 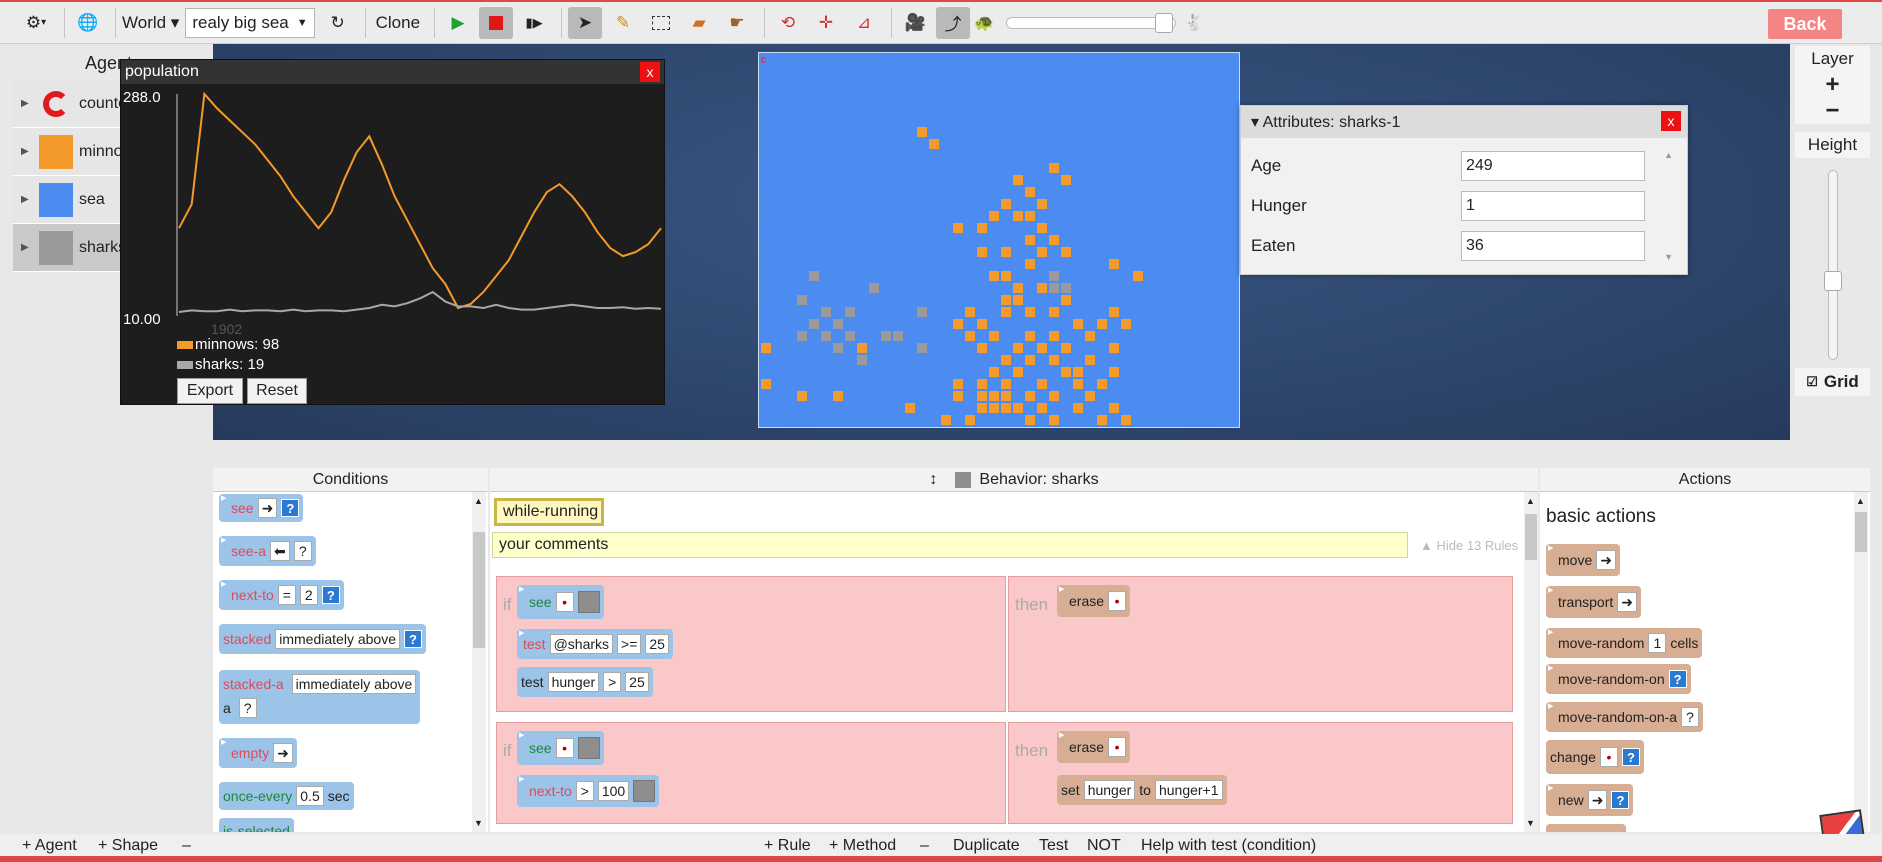 What do you see at coordinates (1657, 643) in the screenshot?
I see `number-field: 1` at bounding box center [1657, 643].